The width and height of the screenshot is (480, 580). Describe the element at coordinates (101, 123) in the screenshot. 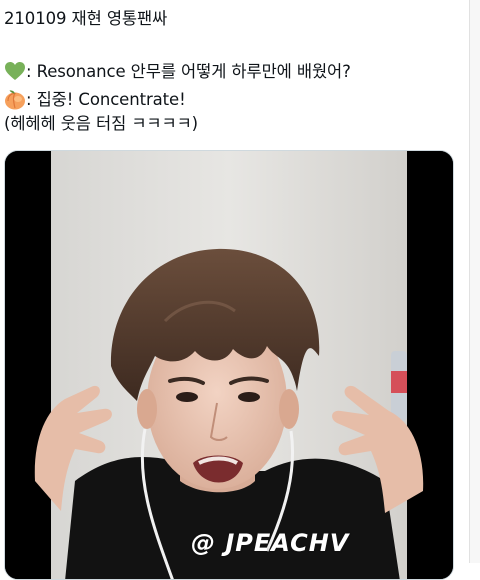

I see `tweet-laugh-line: (헤헤헤 웃음 터짐 ㅋㅋㅋㅋ)` at that location.